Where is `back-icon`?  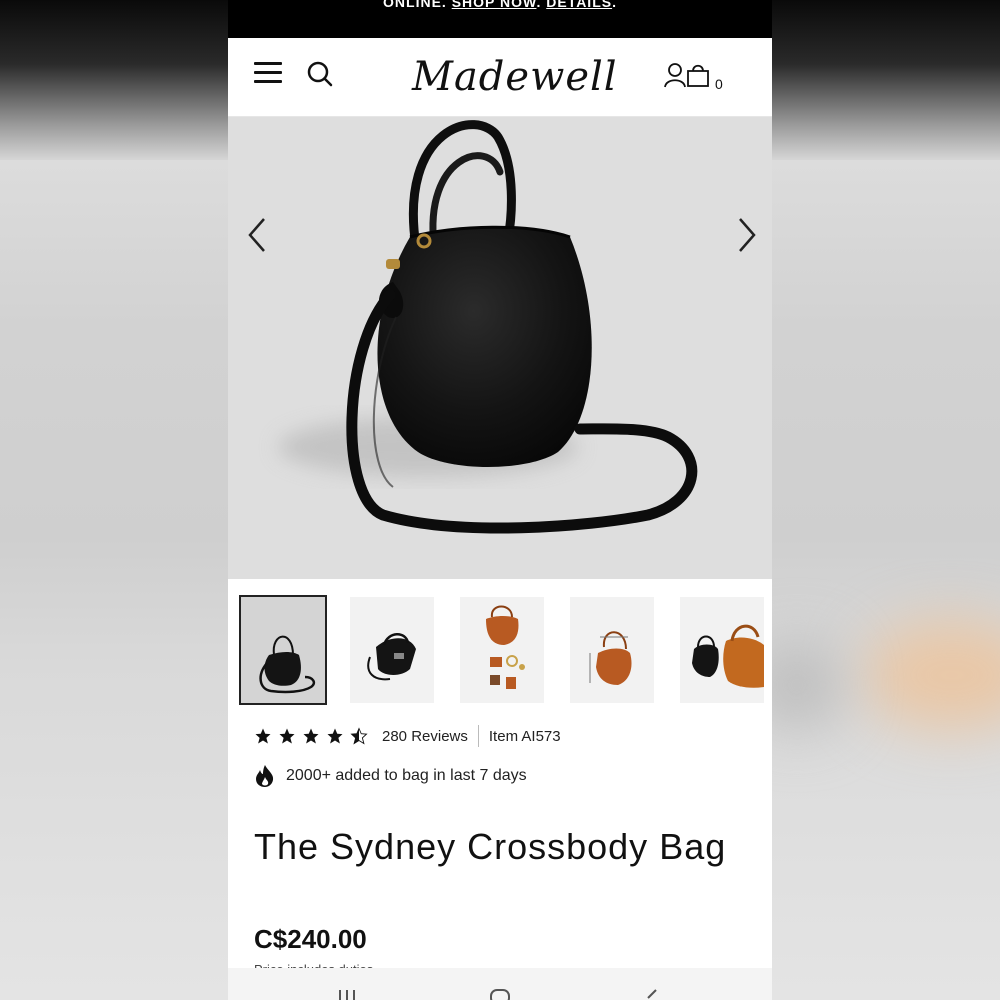
back-icon is located at coordinates (652, 993).